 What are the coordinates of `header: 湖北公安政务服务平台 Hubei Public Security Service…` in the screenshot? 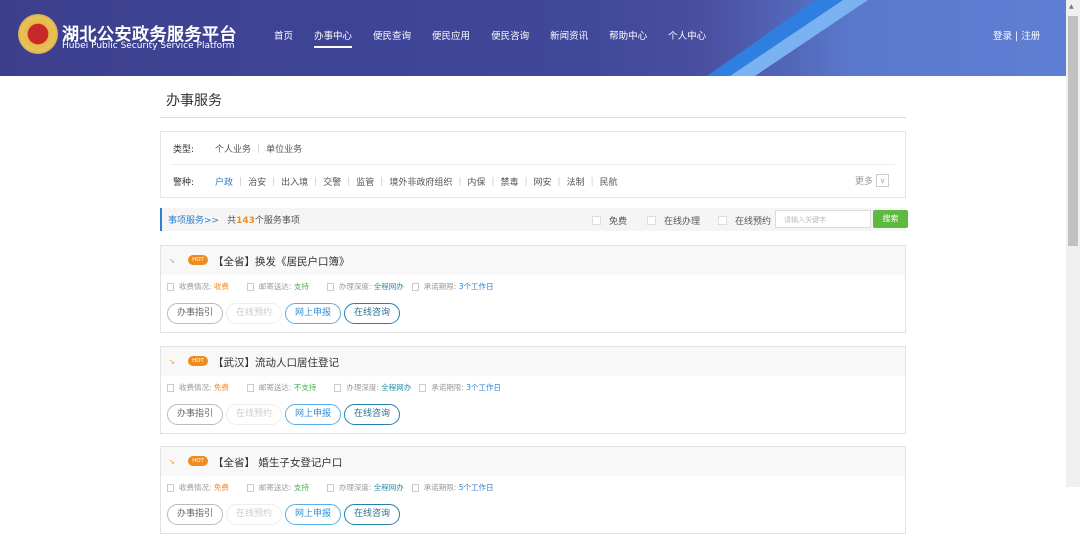 It's located at (533, 38).